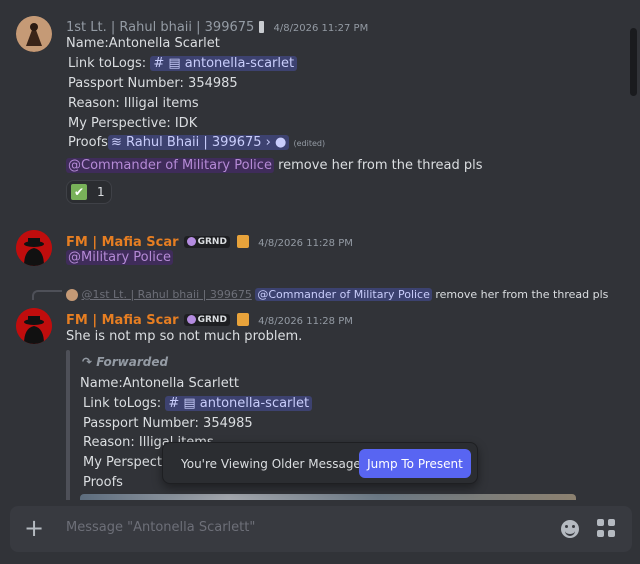  What do you see at coordinates (123, 462) in the screenshot?
I see `message-line: My Perspect` at bounding box center [123, 462].